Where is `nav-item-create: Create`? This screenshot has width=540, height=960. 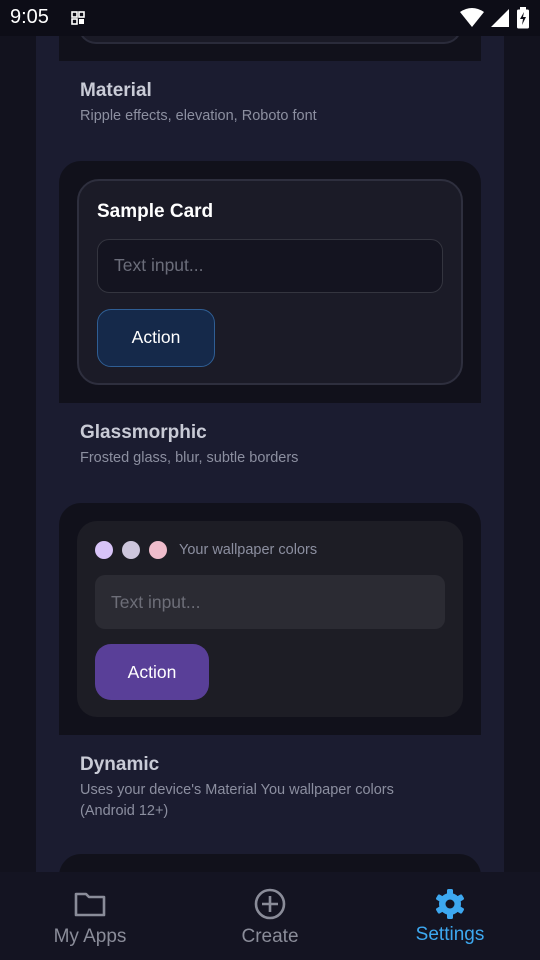 nav-item-create: Create is located at coordinates (270, 916).